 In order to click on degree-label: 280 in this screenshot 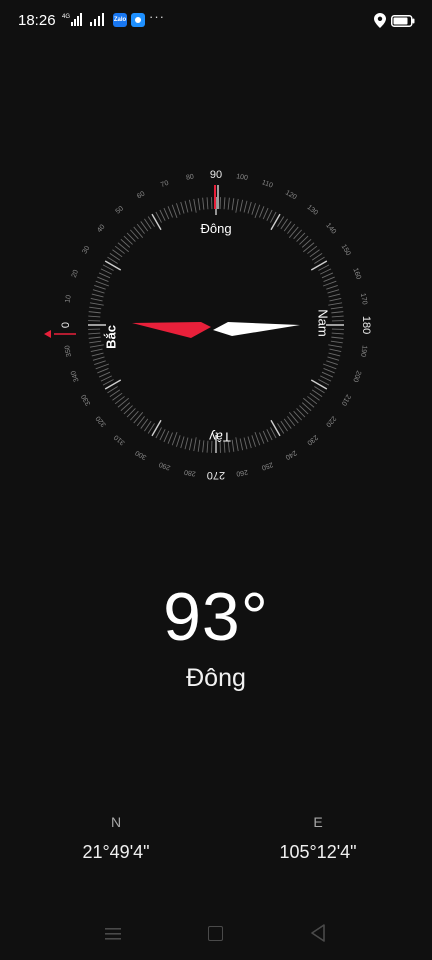, I will do `click(190, 472)`.